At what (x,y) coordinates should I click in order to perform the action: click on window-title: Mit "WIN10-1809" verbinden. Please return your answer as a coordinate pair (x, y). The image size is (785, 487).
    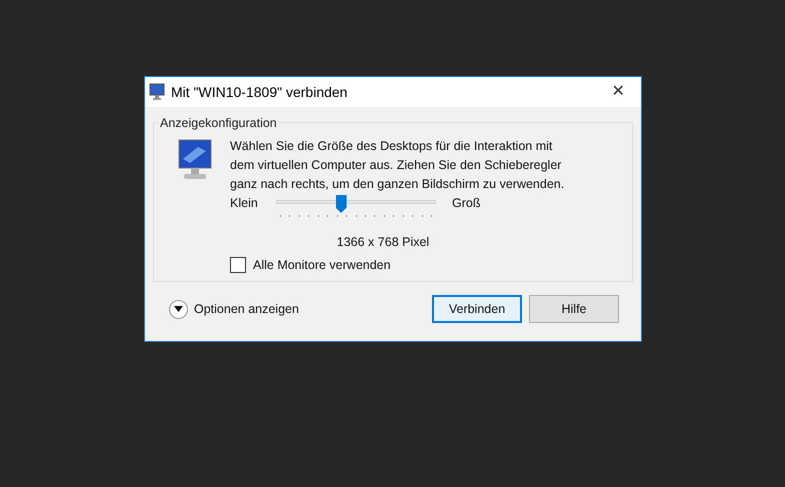
    Looking at the image, I should click on (259, 92).